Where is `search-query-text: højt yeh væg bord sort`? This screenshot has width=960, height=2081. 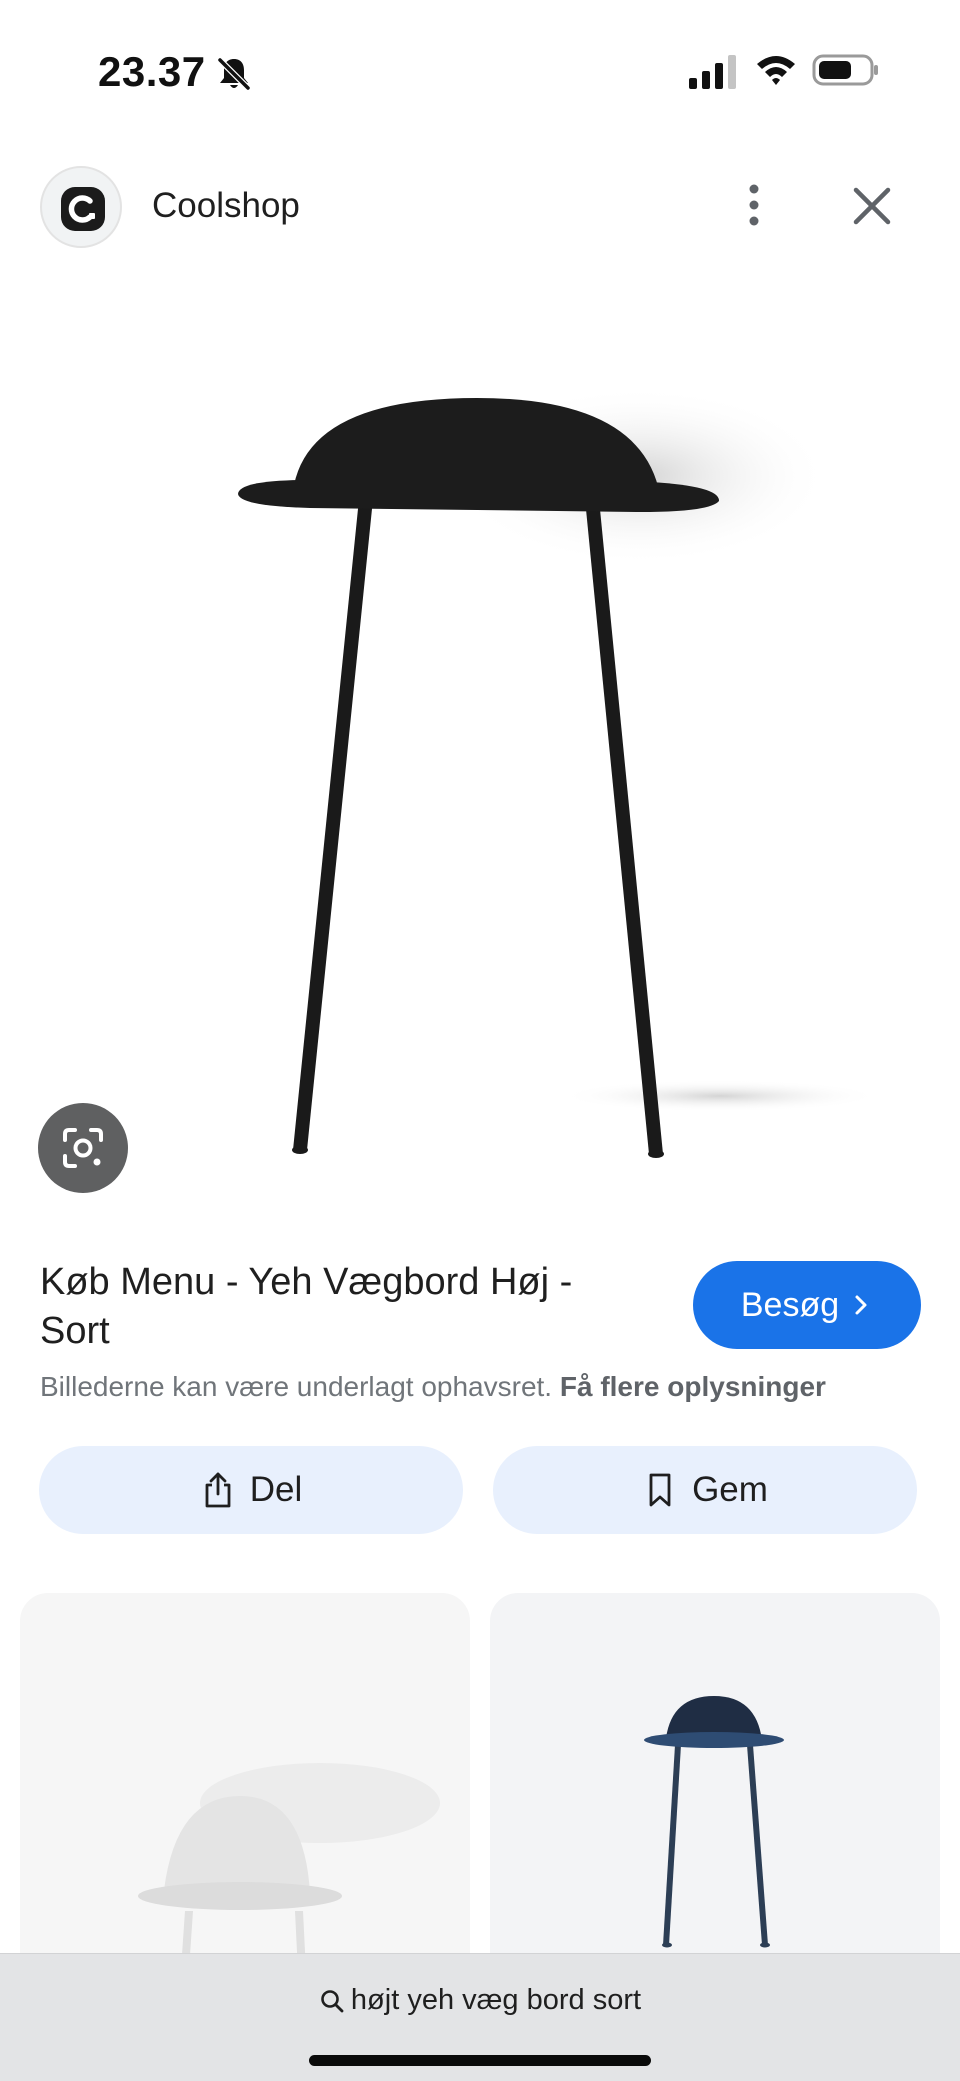
search-query-text: højt yeh væg bord sort is located at coordinates (496, 2000).